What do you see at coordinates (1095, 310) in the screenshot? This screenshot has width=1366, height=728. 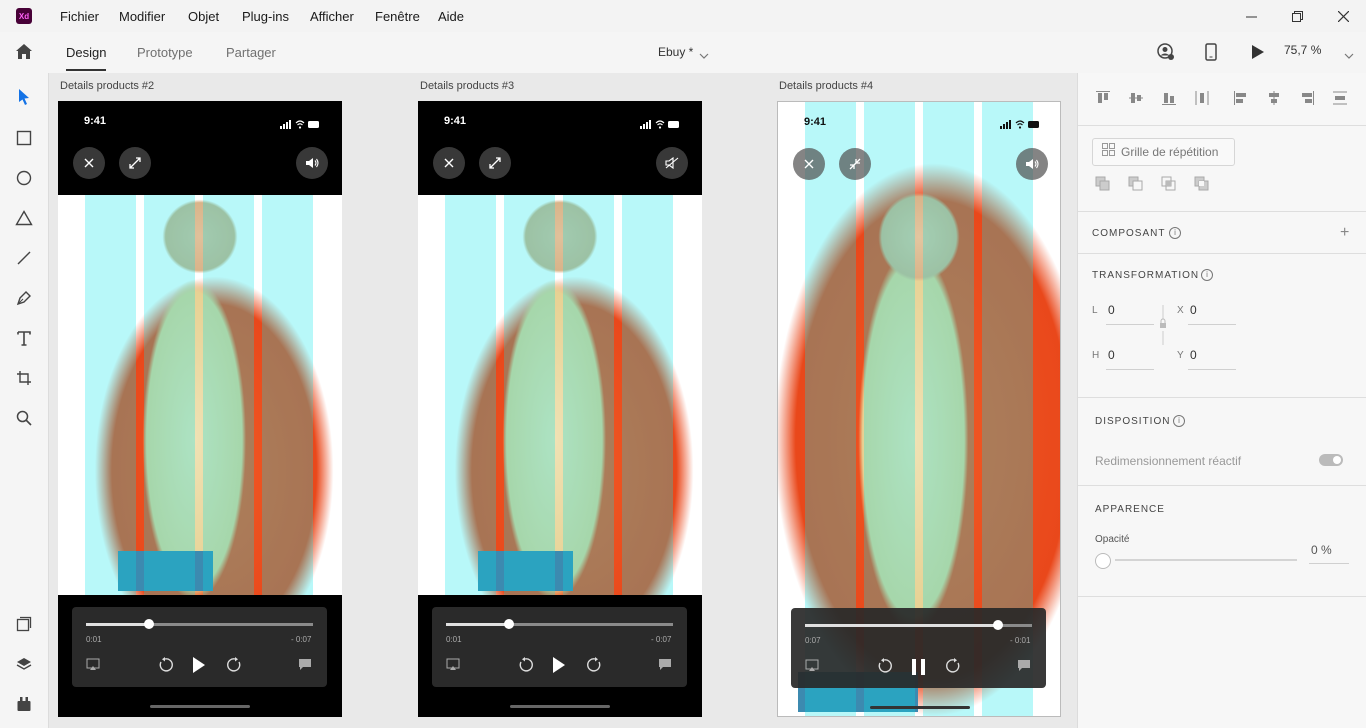 I see `width-label: L` at bounding box center [1095, 310].